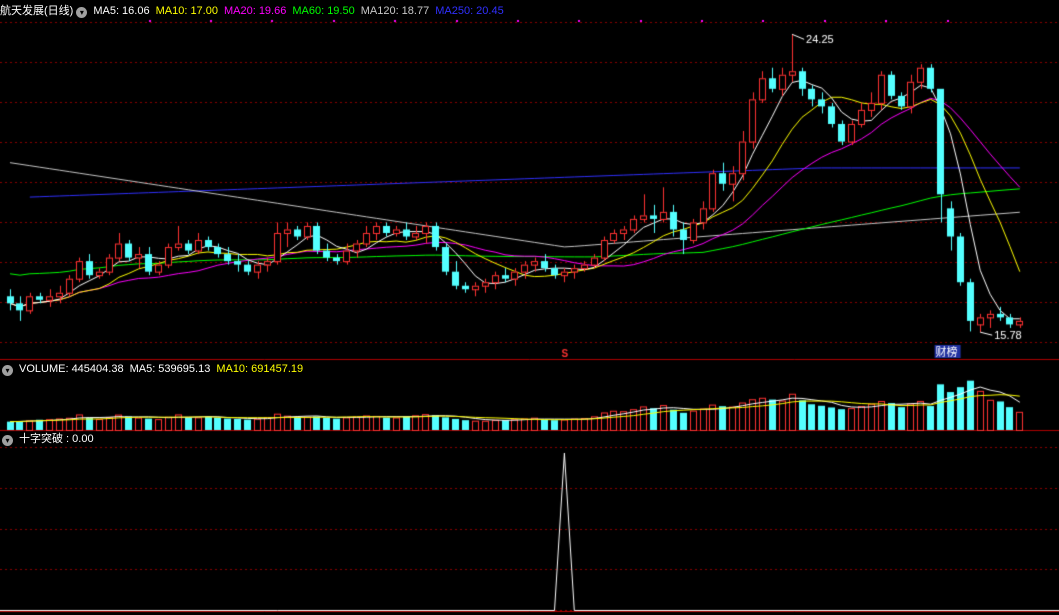 The height and width of the screenshot is (615, 1059). What do you see at coordinates (469, 11) in the screenshot?
I see `ma250-label: MA250: 20.45` at bounding box center [469, 11].